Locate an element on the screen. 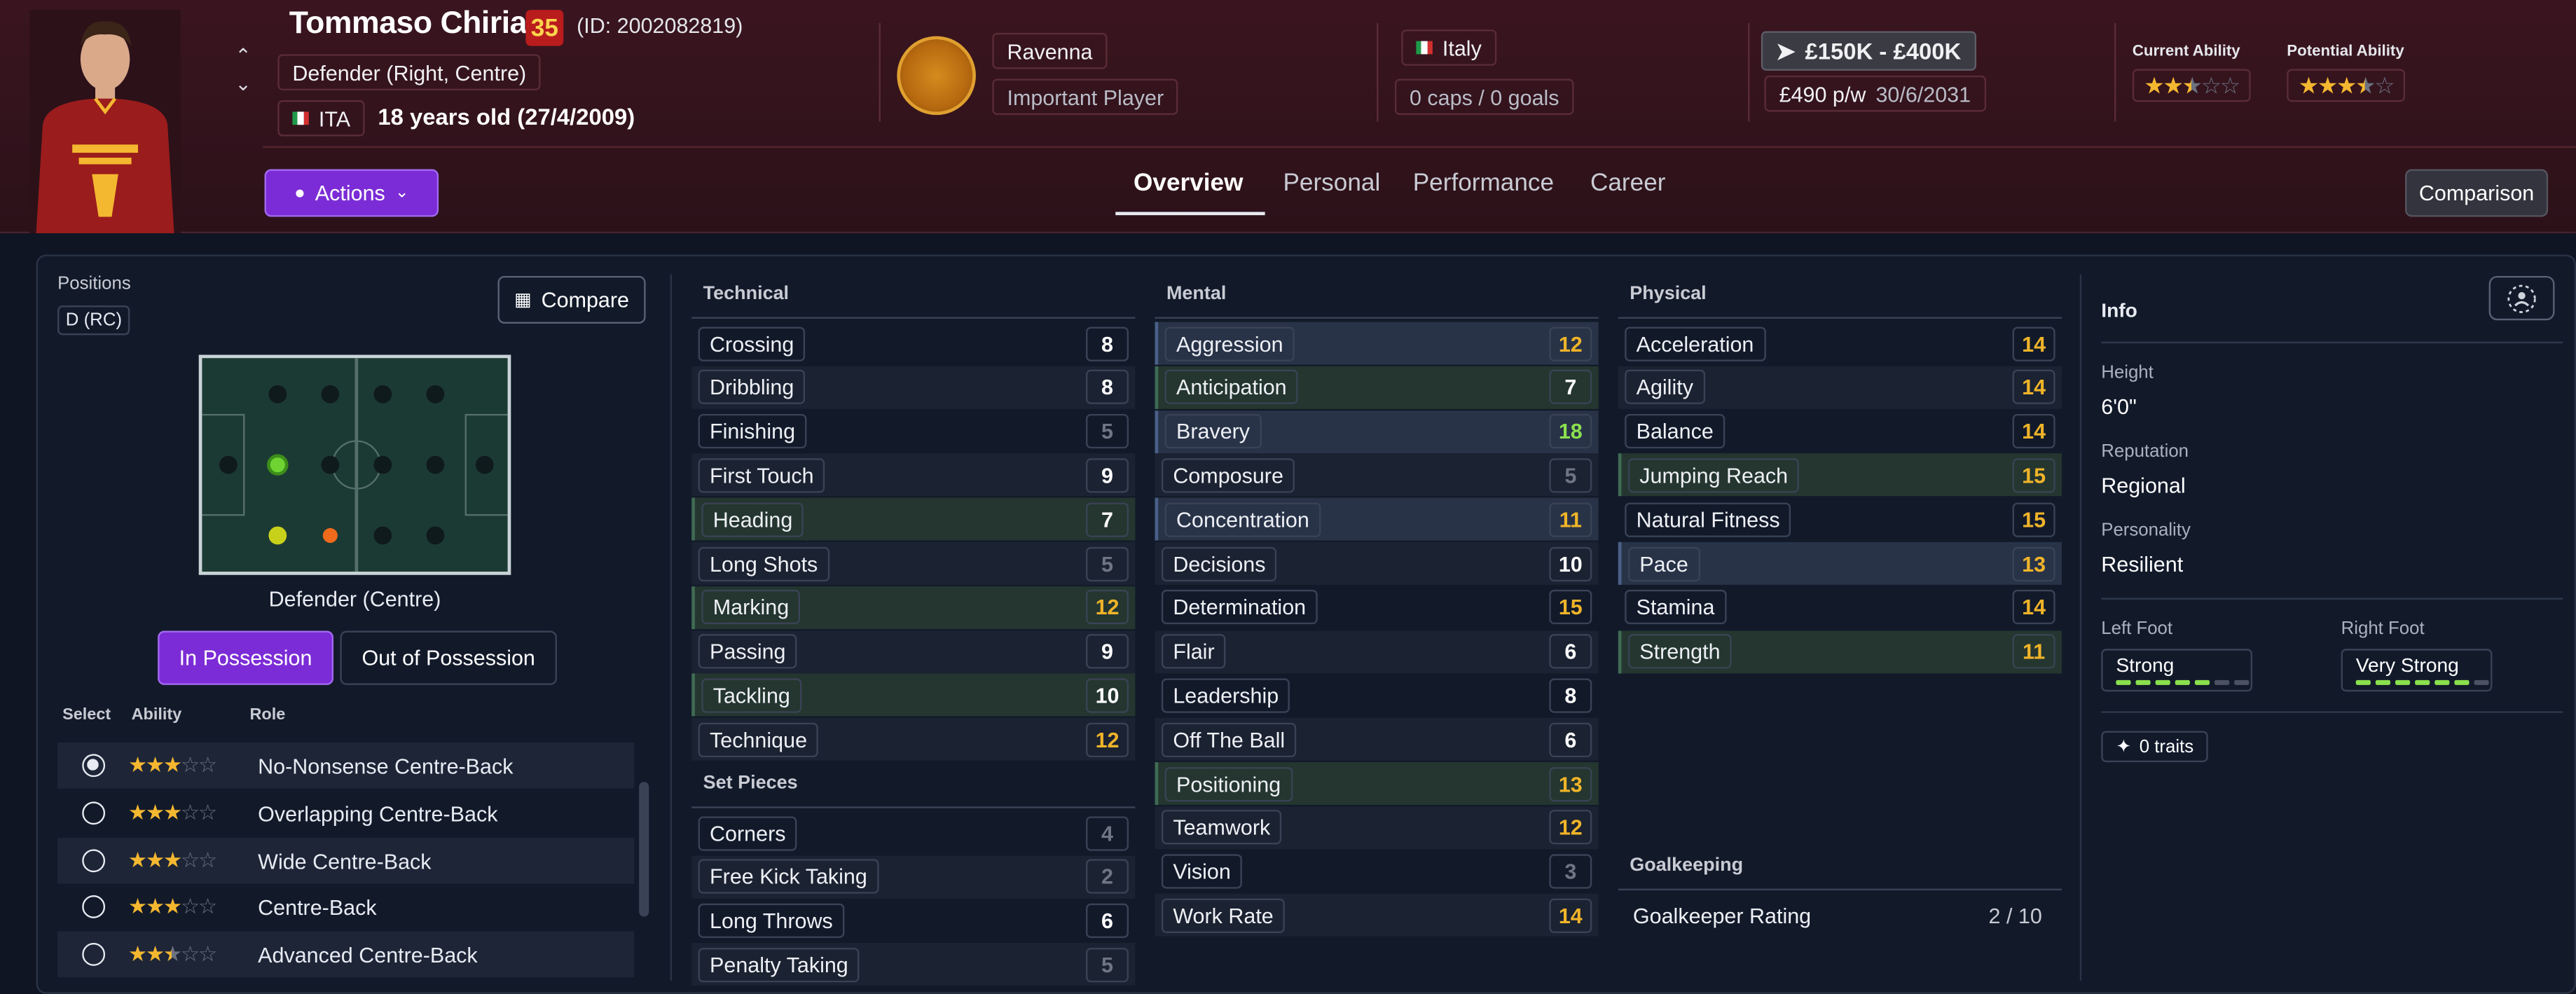  attribute-row: Corners 4 is located at coordinates (913, 832).